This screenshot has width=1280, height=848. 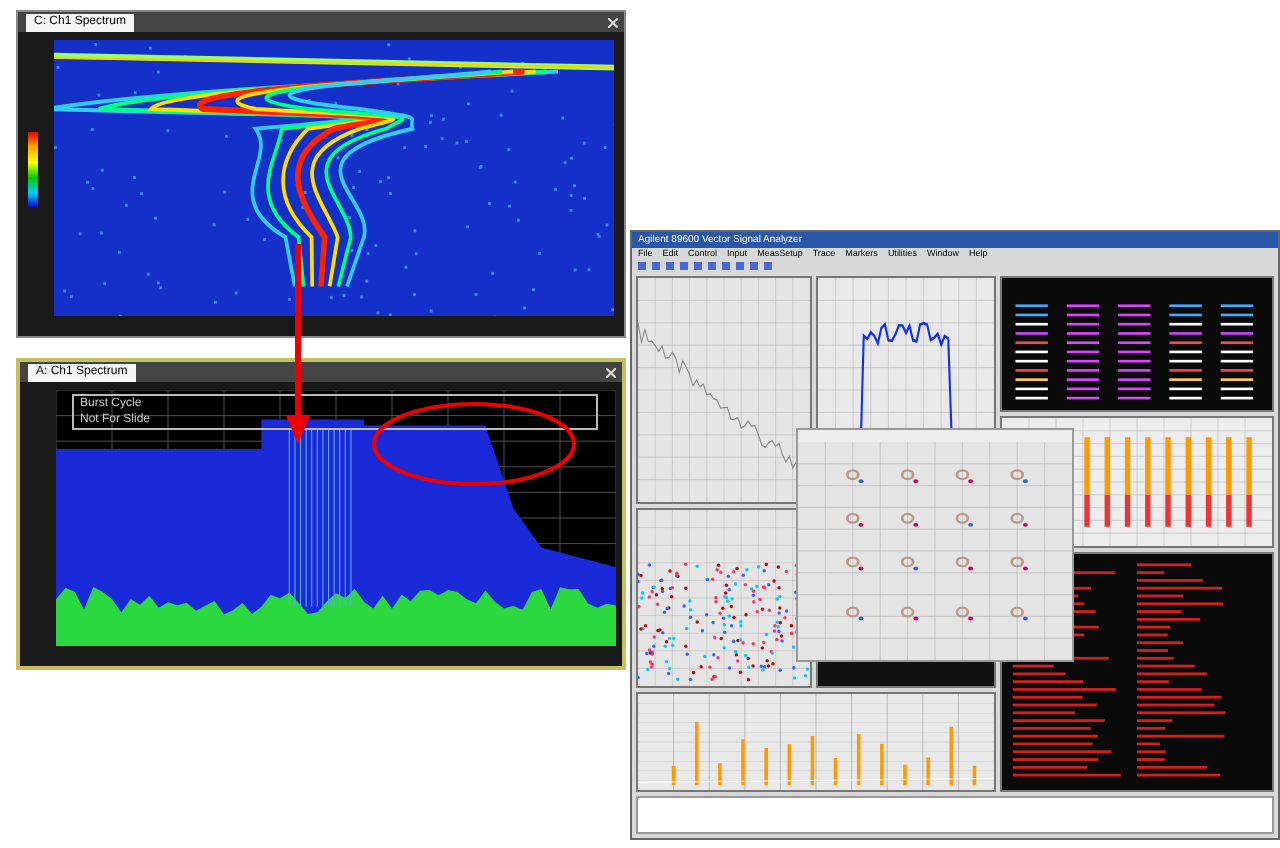 I want to click on arrow-icon, so click(x=298, y=344).